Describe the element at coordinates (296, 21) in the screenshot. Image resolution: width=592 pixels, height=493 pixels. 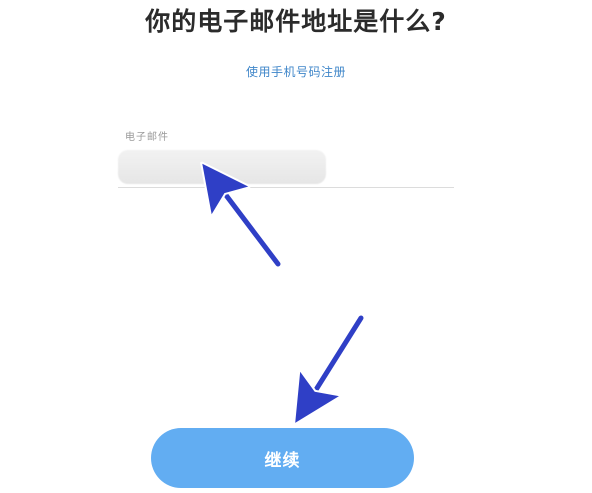
I see `page-title: 你的电子邮件地址是什么?` at that location.